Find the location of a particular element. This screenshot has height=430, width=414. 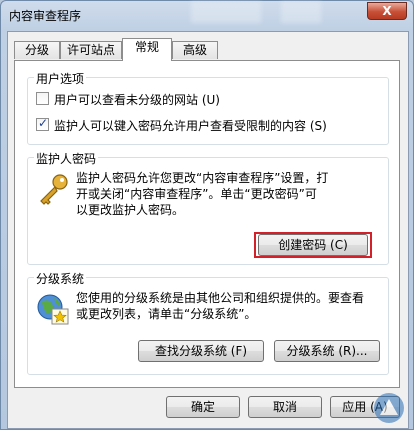

create-password-button: 创建密码 (C) is located at coordinates (313, 245).